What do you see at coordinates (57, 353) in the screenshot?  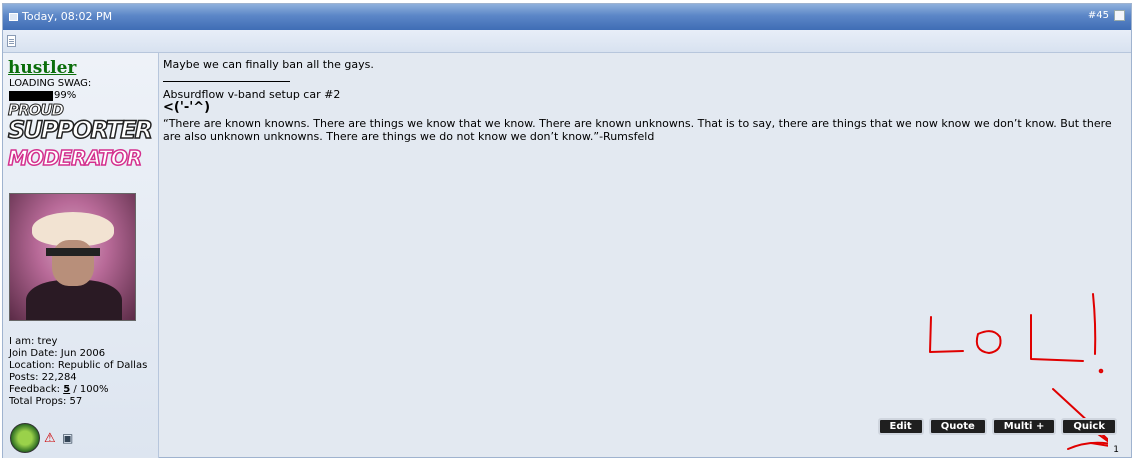 I see `user-info-join-date: Join Date: Jun 2006` at bounding box center [57, 353].